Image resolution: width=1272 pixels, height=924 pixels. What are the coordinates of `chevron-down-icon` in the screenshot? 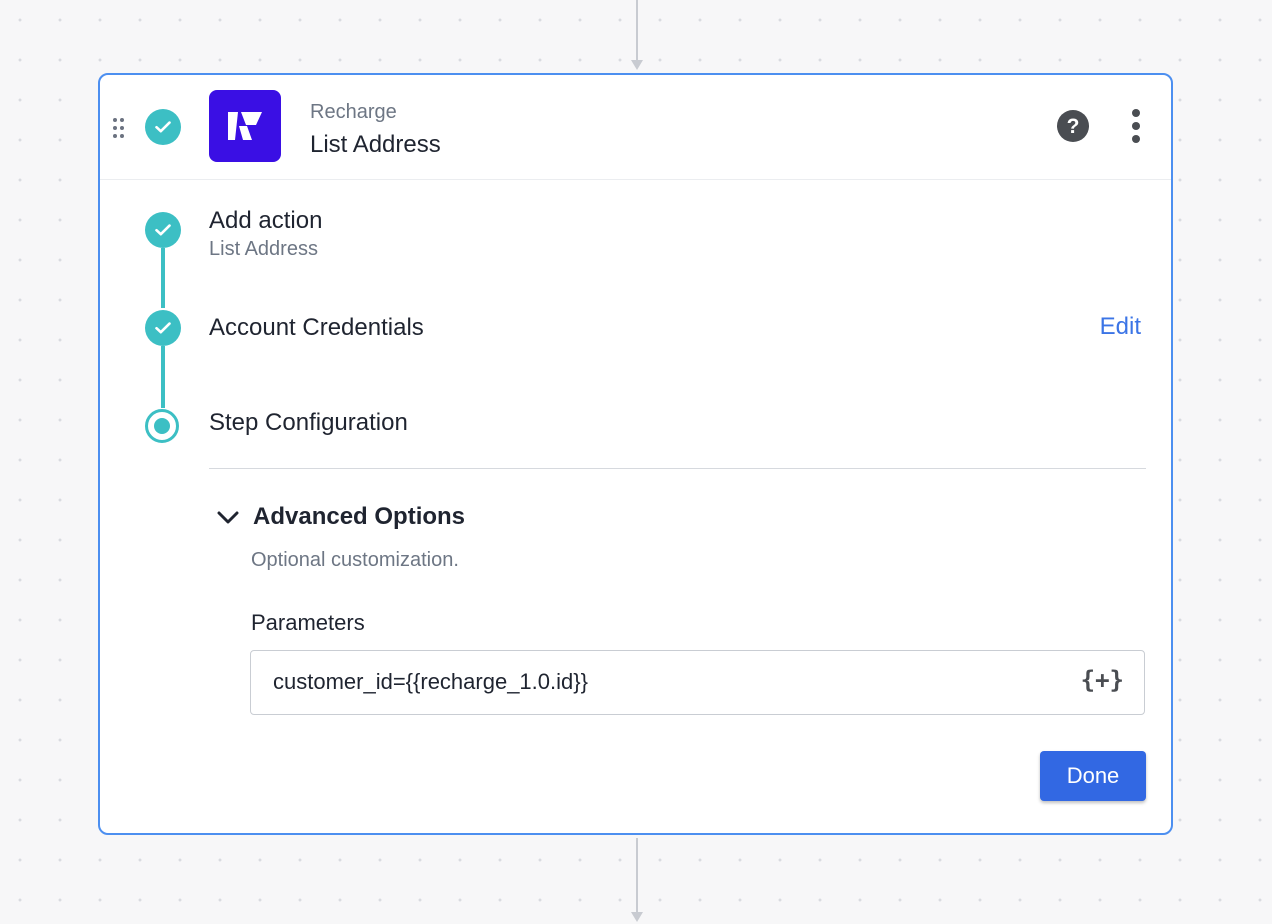 It's located at (228, 517).